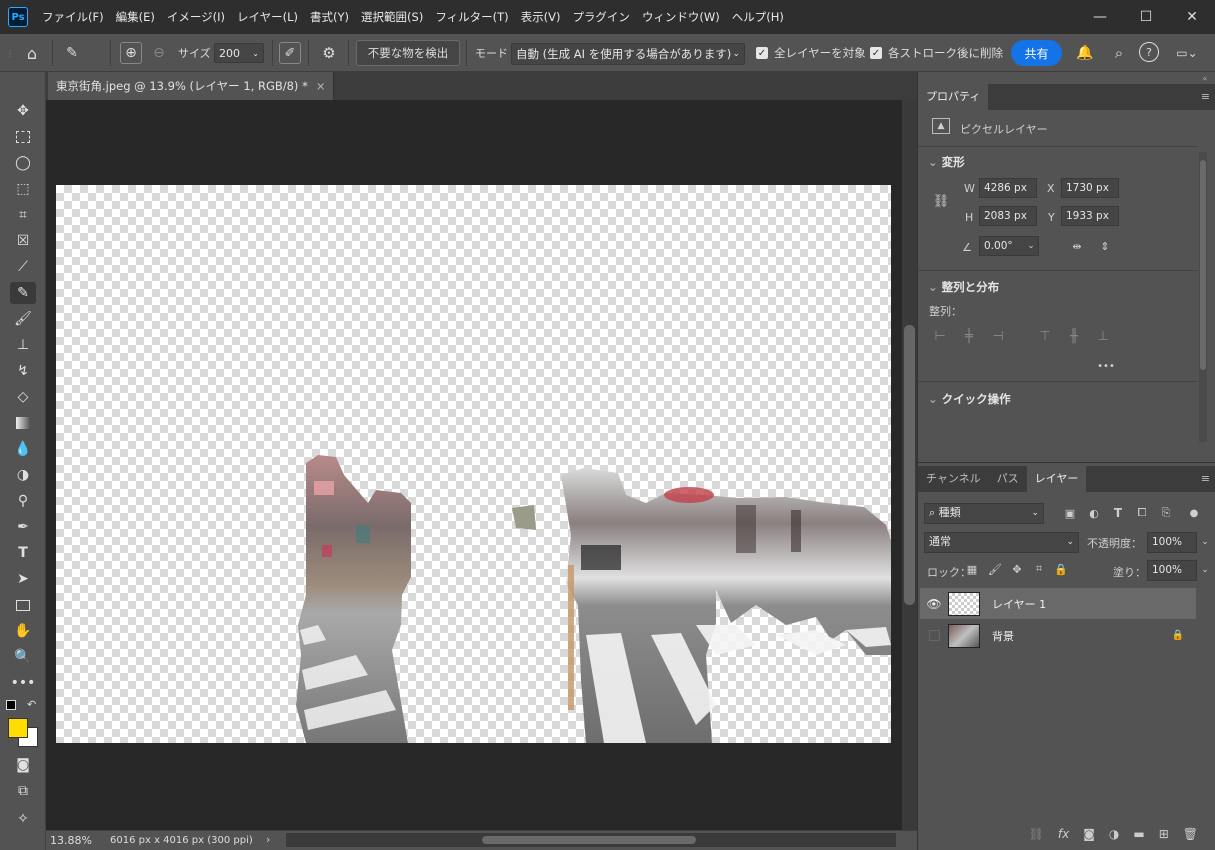  I want to click on help-icon: ?, so click(1149, 52).